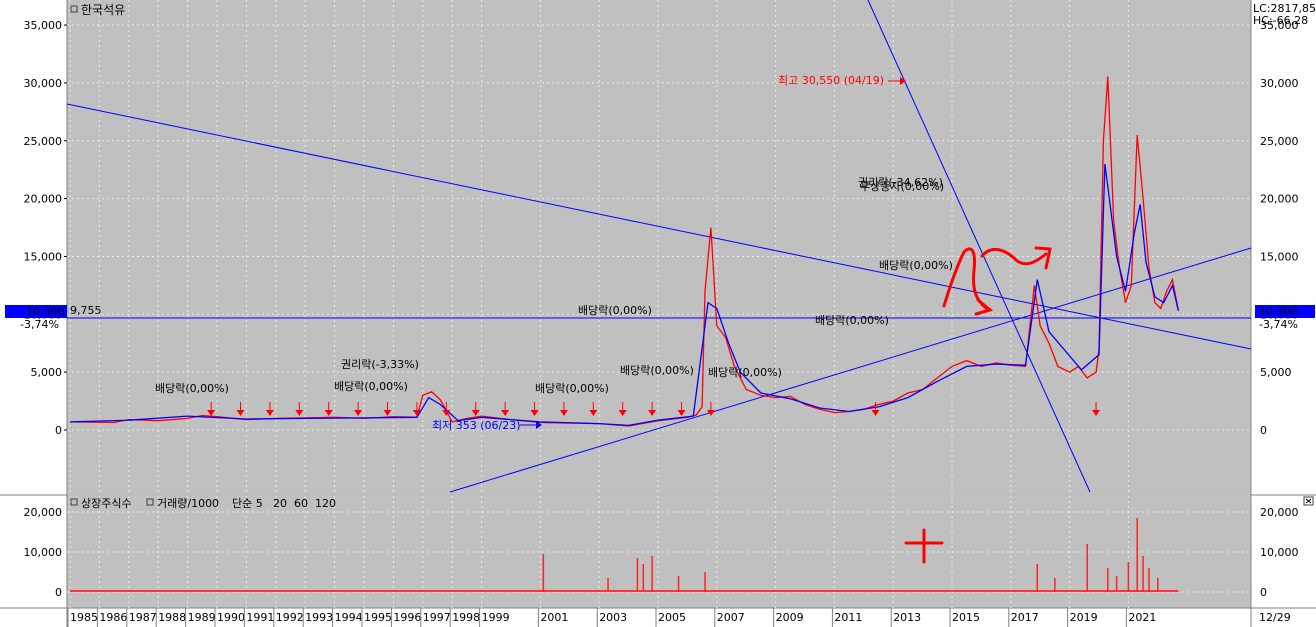 This screenshot has height=627, width=1316. I want to click on y-tick-label: 35,000, so click(43, 25).